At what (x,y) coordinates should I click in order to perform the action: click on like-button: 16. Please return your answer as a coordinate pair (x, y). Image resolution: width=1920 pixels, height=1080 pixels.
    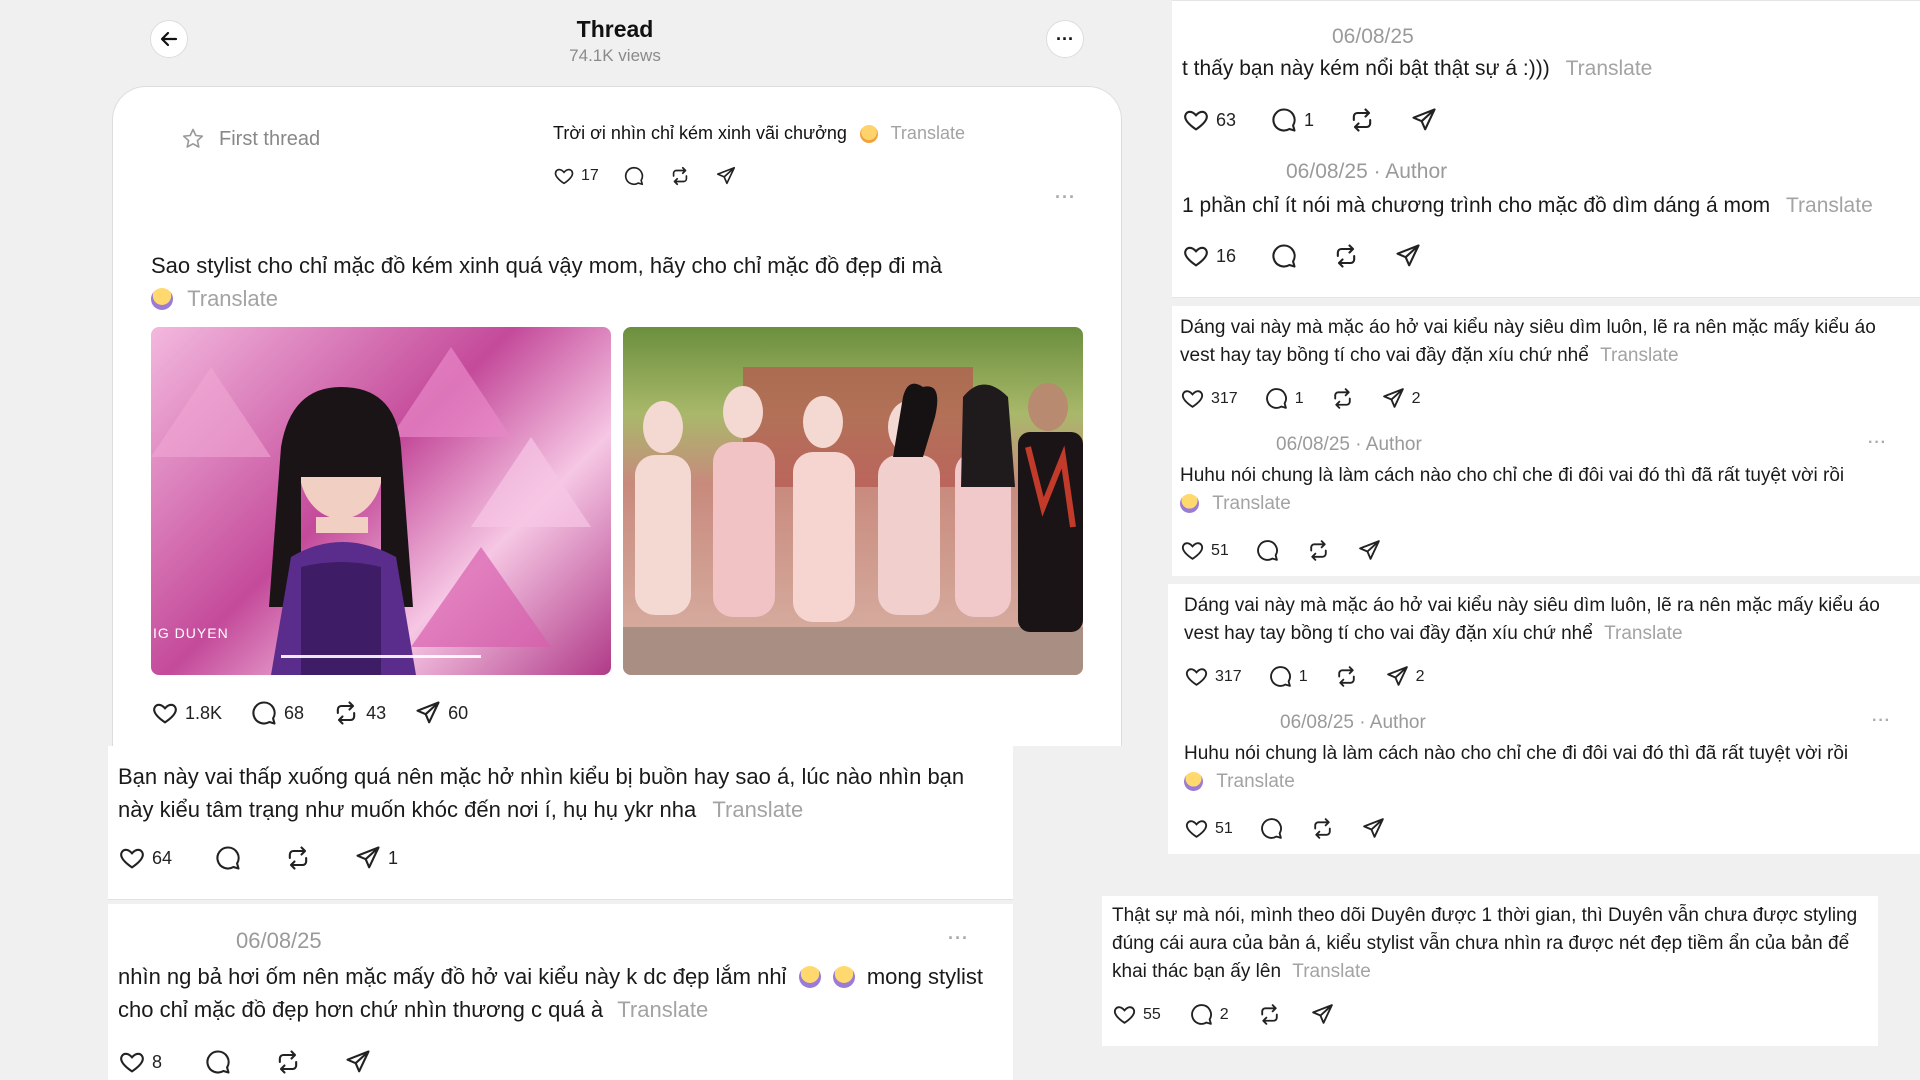
    Looking at the image, I should click on (1209, 256).